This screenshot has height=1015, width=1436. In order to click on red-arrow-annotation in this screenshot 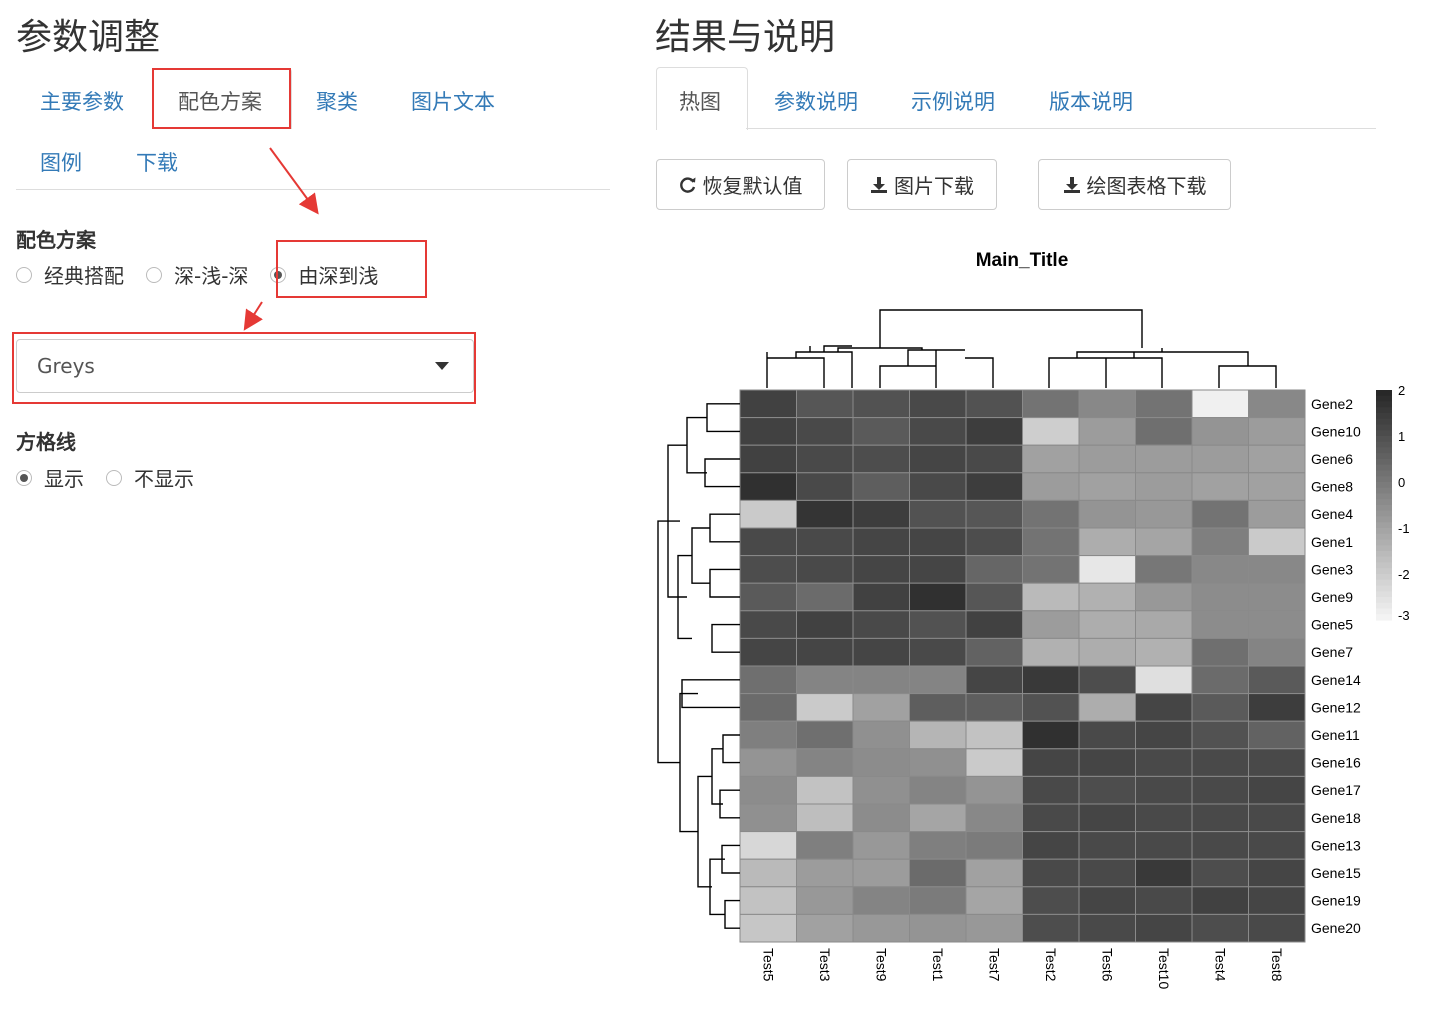, I will do `click(281, 239)`.